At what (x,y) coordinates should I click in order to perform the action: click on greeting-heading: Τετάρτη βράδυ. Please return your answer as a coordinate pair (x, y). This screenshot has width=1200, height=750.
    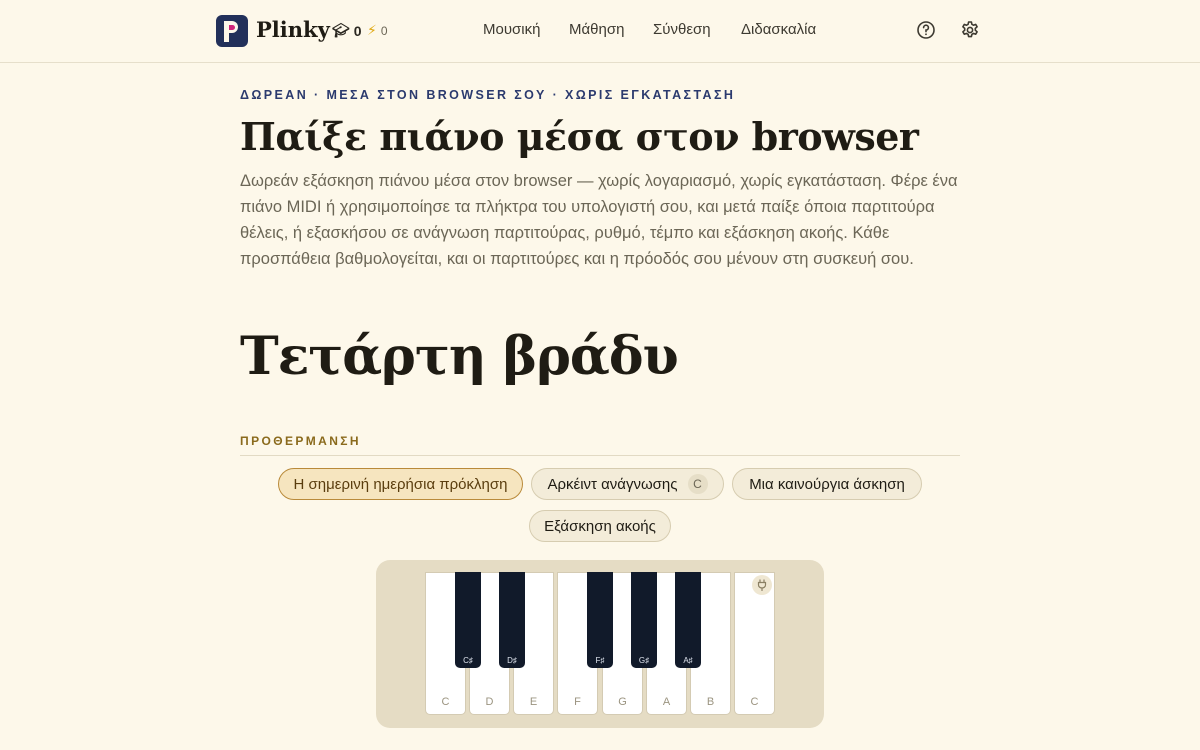
    Looking at the image, I should click on (459, 356).